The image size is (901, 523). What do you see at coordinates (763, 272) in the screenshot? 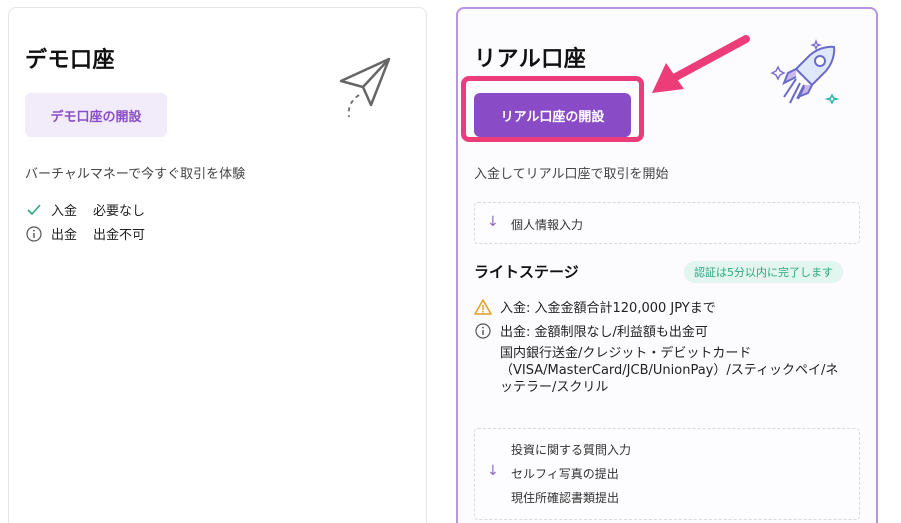
I see `verification-time-badge: 認証は5分以内に完了します` at bounding box center [763, 272].